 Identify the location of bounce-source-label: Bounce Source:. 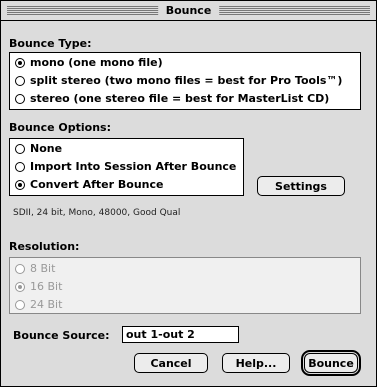
(61, 335).